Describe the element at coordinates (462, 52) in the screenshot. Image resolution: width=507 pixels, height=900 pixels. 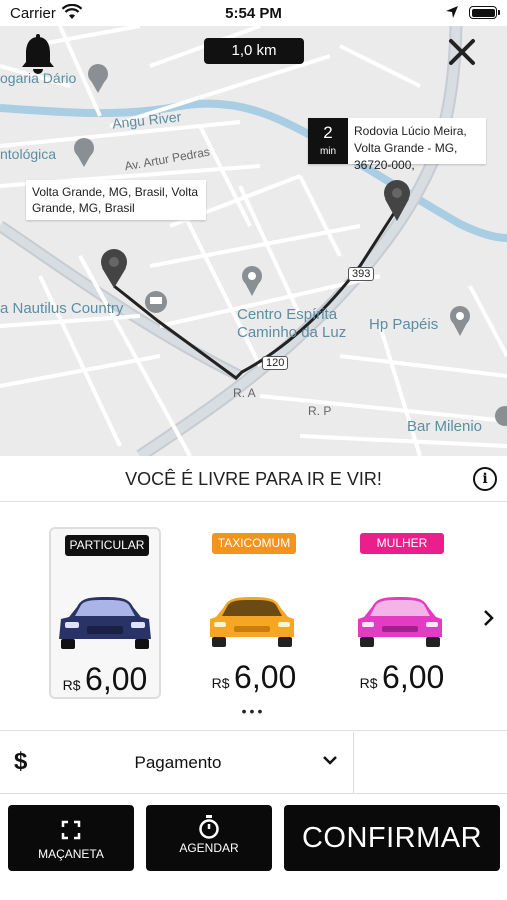
I see `close-icon` at that location.